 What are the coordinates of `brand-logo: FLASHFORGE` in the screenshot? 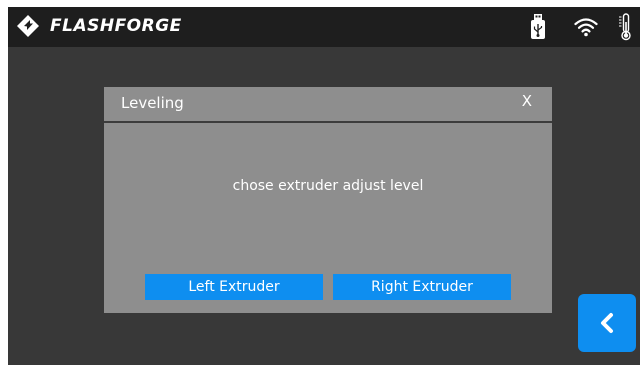 It's located at (99, 26).